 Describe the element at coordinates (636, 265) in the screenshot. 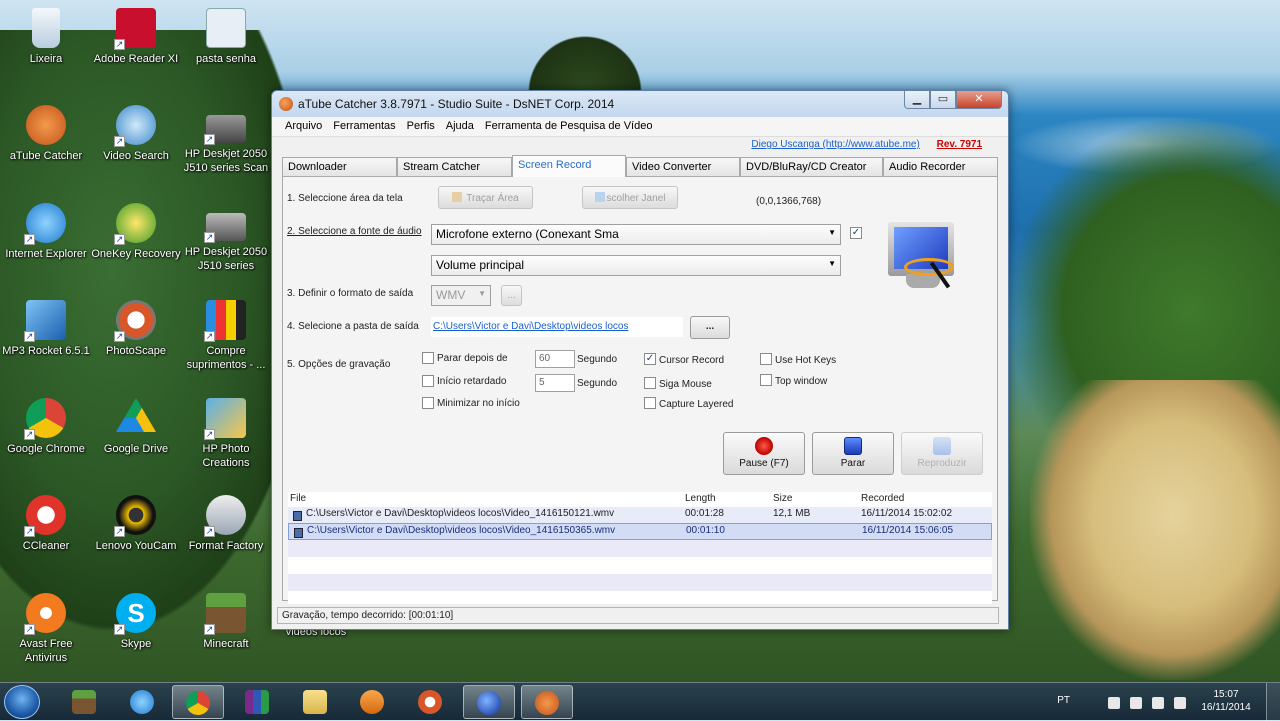

I see `audio-volume-select: Volume principal ▼` at that location.